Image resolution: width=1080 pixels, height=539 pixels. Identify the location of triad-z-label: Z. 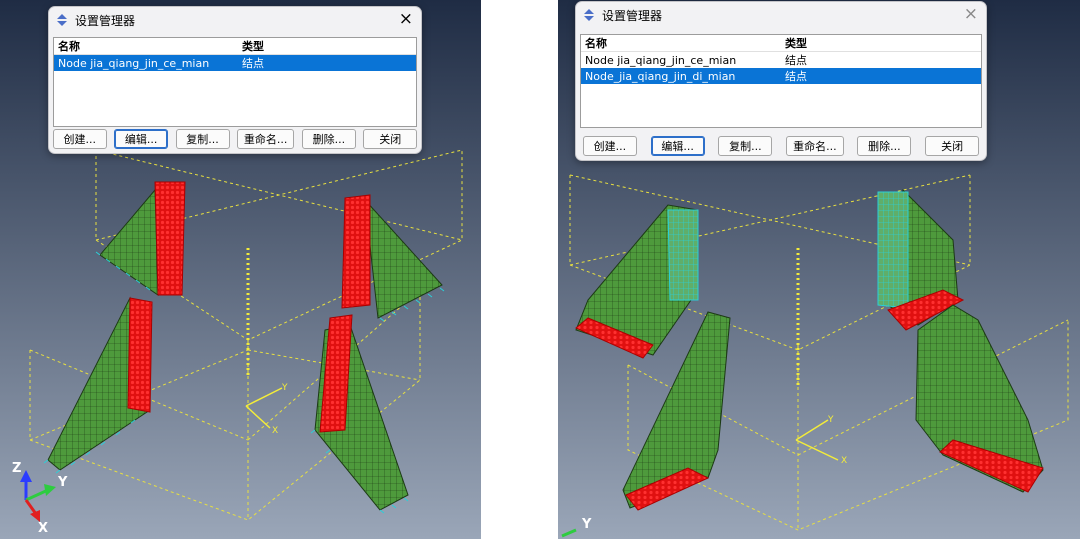
(16, 468).